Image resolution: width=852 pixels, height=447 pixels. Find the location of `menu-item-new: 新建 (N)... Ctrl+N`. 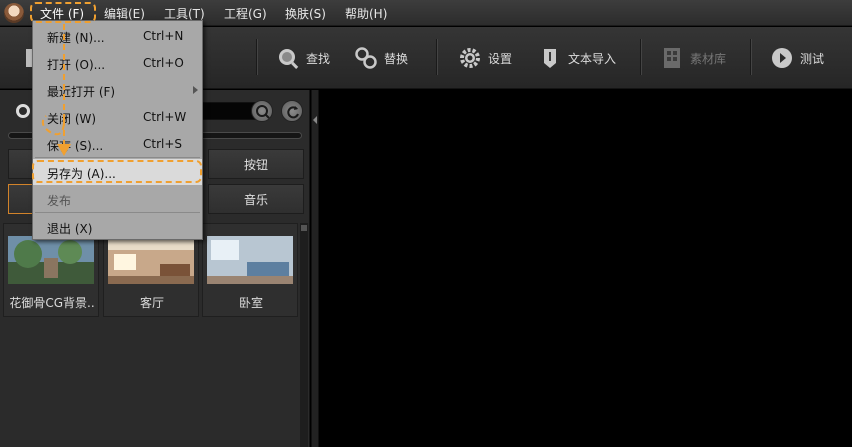

menu-item-new: 新建 (N)... Ctrl+N is located at coordinates (117, 36).